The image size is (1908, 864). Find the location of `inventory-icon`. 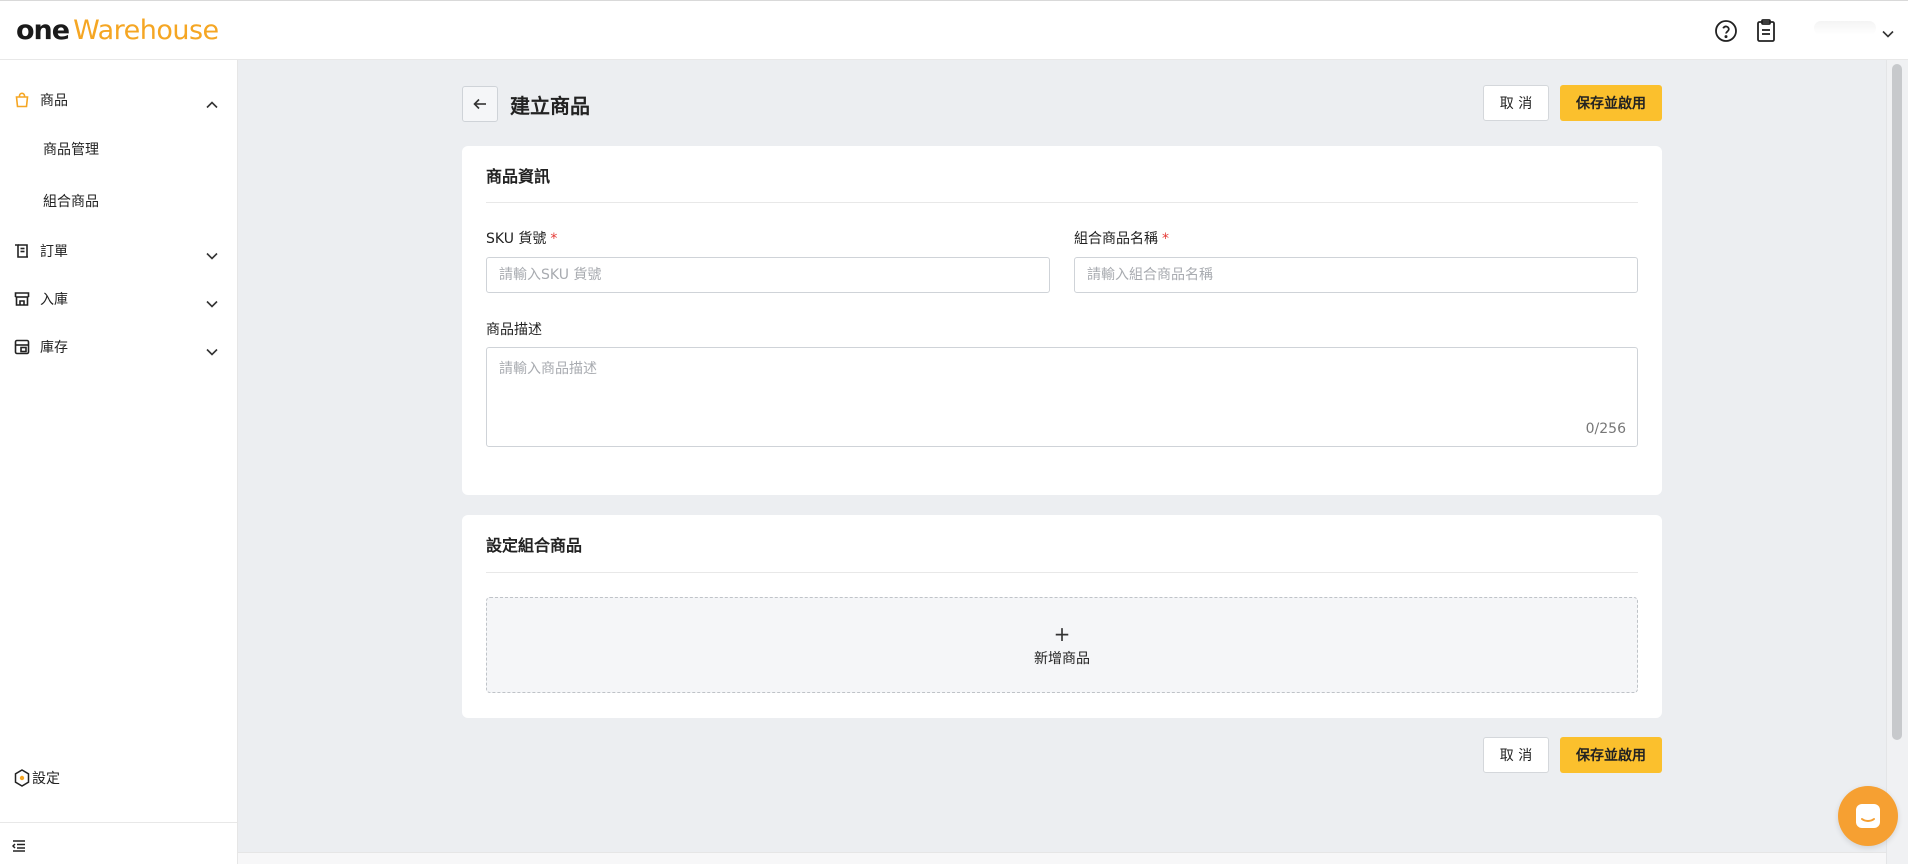

inventory-icon is located at coordinates (22, 347).